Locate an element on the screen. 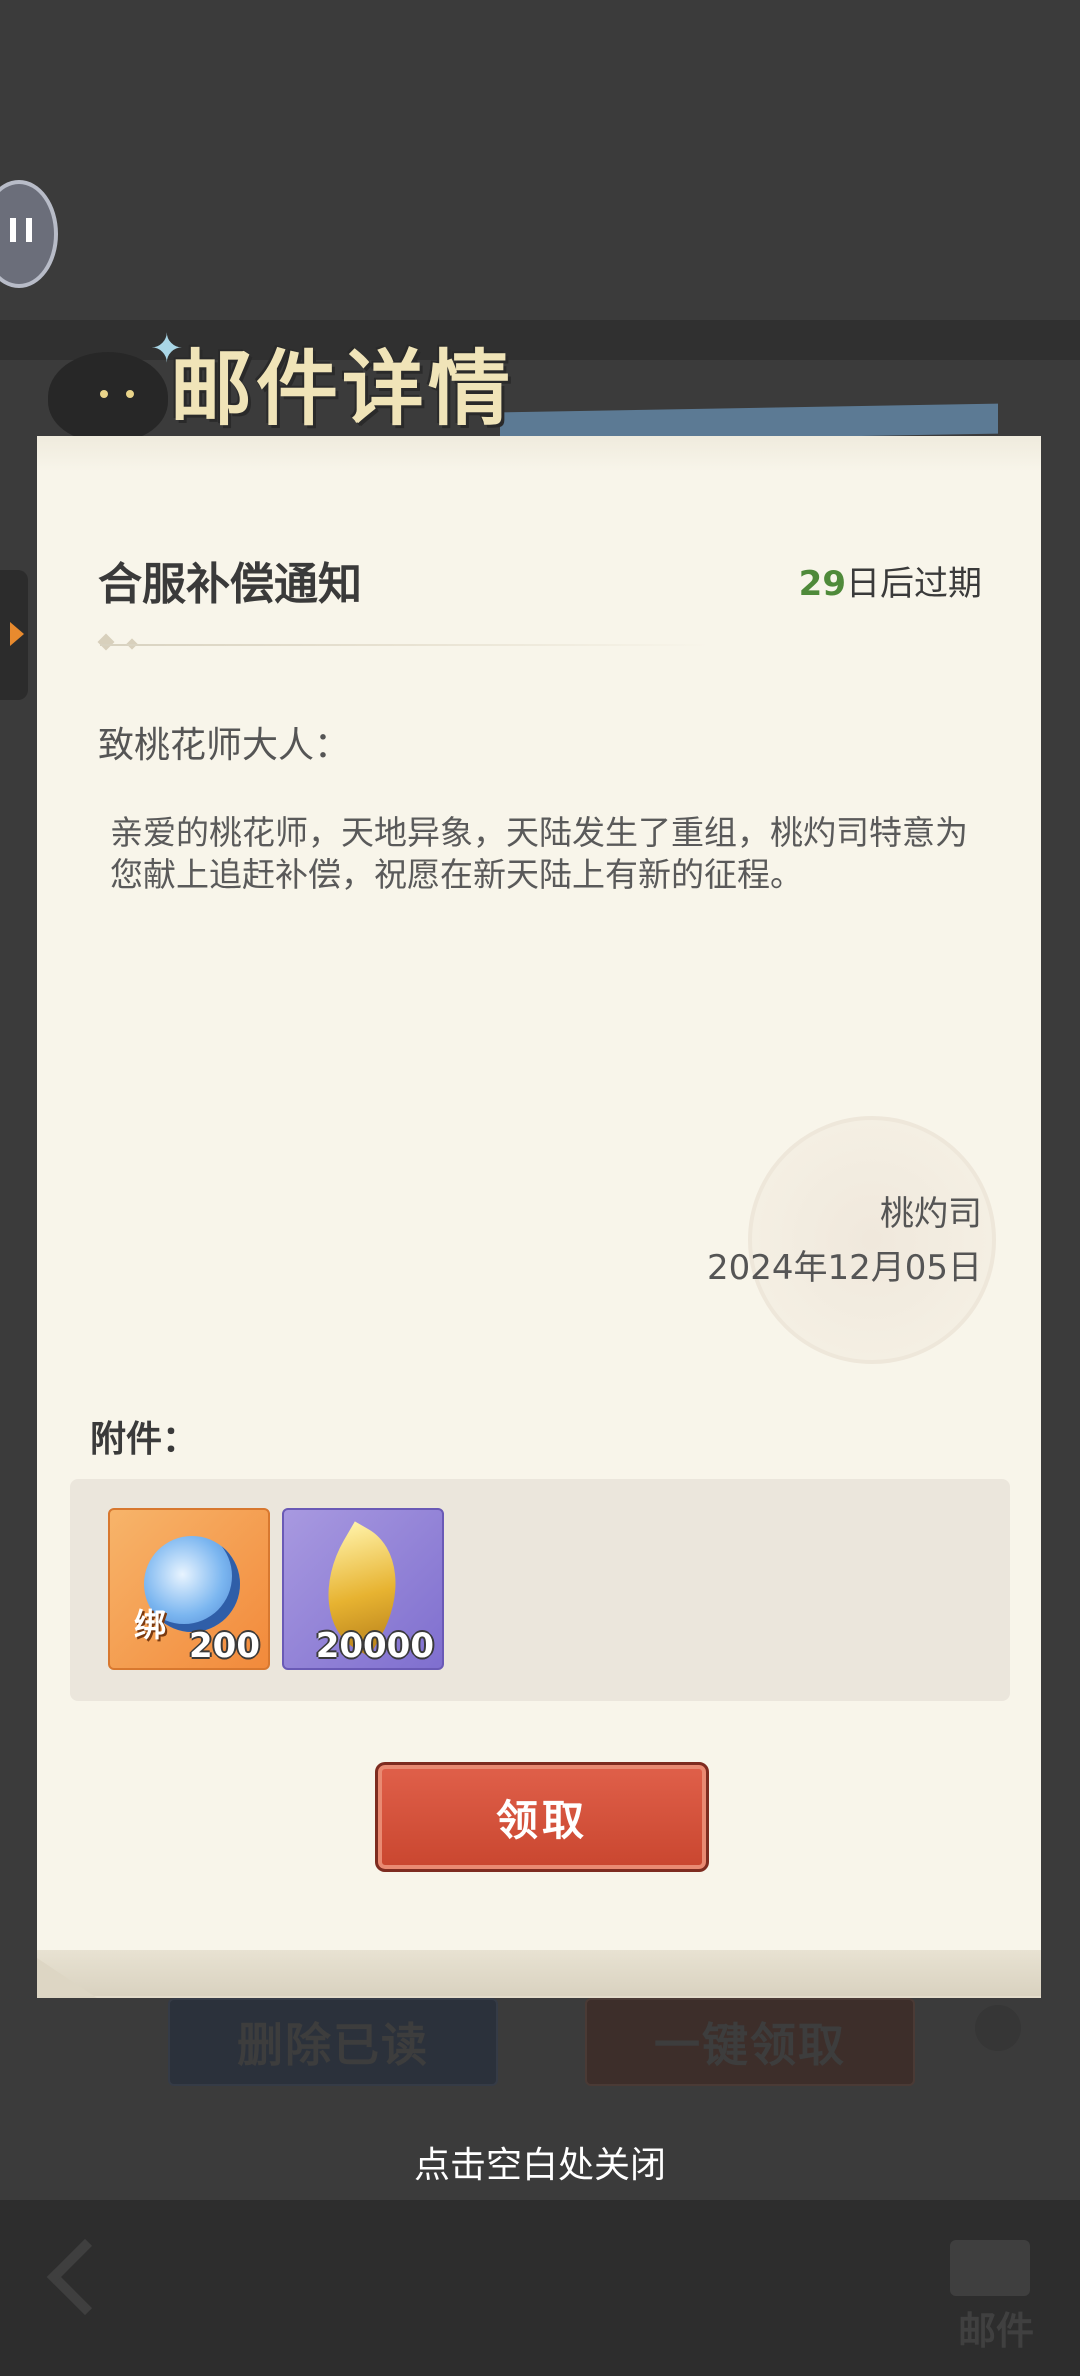  expand-arrow-icon is located at coordinates (17, 634).